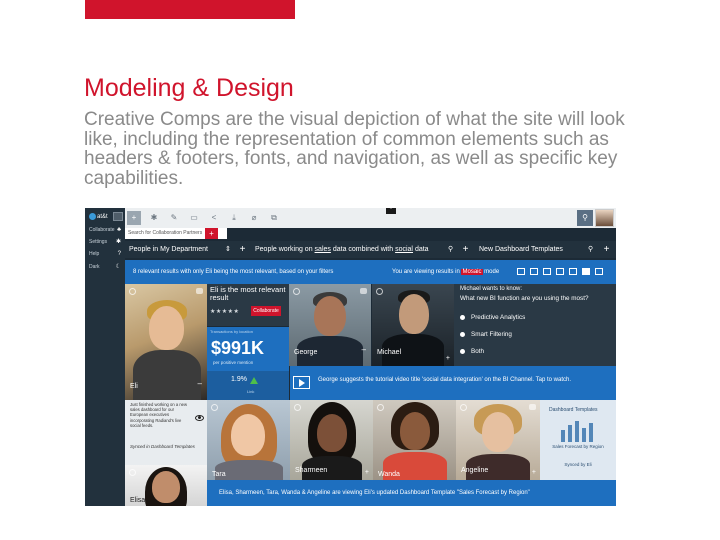 The height and width of the screenshot is (540, 720). What do you see at coordinates (239, 379) in the screenshot?
I see `stat-percent: 1.9%` at bounding box center [239, 379].